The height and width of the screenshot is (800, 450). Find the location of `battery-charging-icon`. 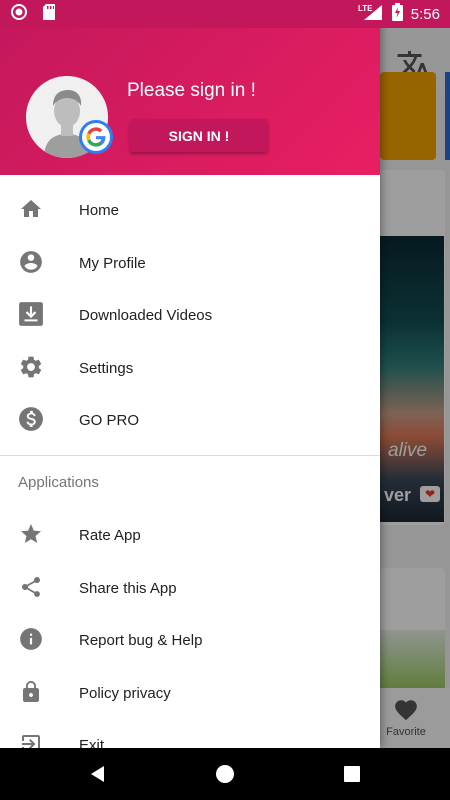

battery-charging-icon is located at coordinates (397, 14).